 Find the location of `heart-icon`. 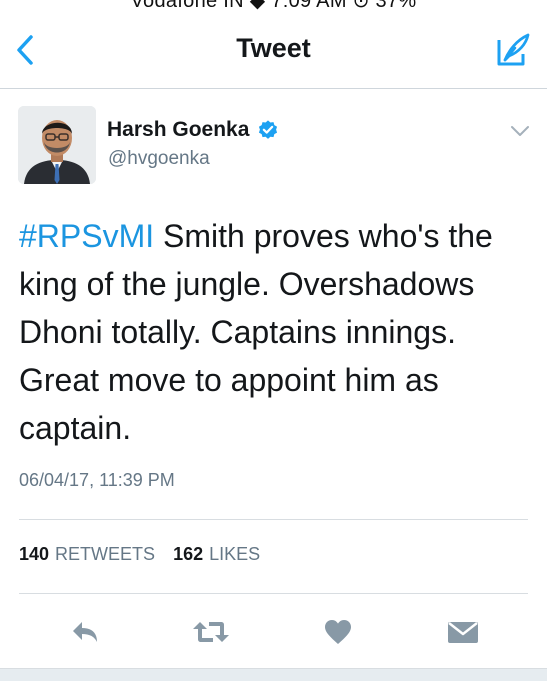

heart-icon is located at coordinates (338, 632).